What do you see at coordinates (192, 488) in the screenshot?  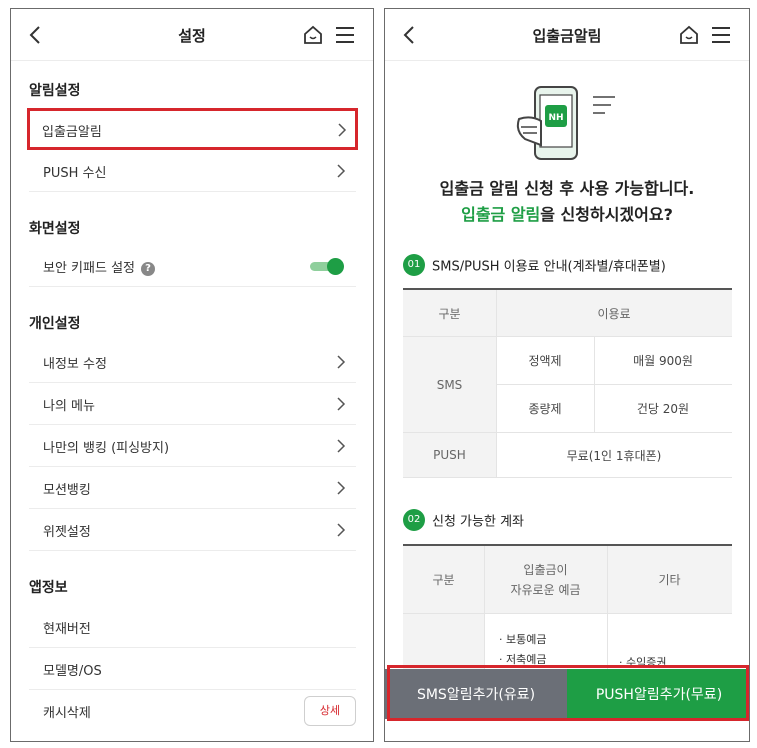 I see `motion-banking-item: 모션뱅킹` at bounding box center [192, 488].